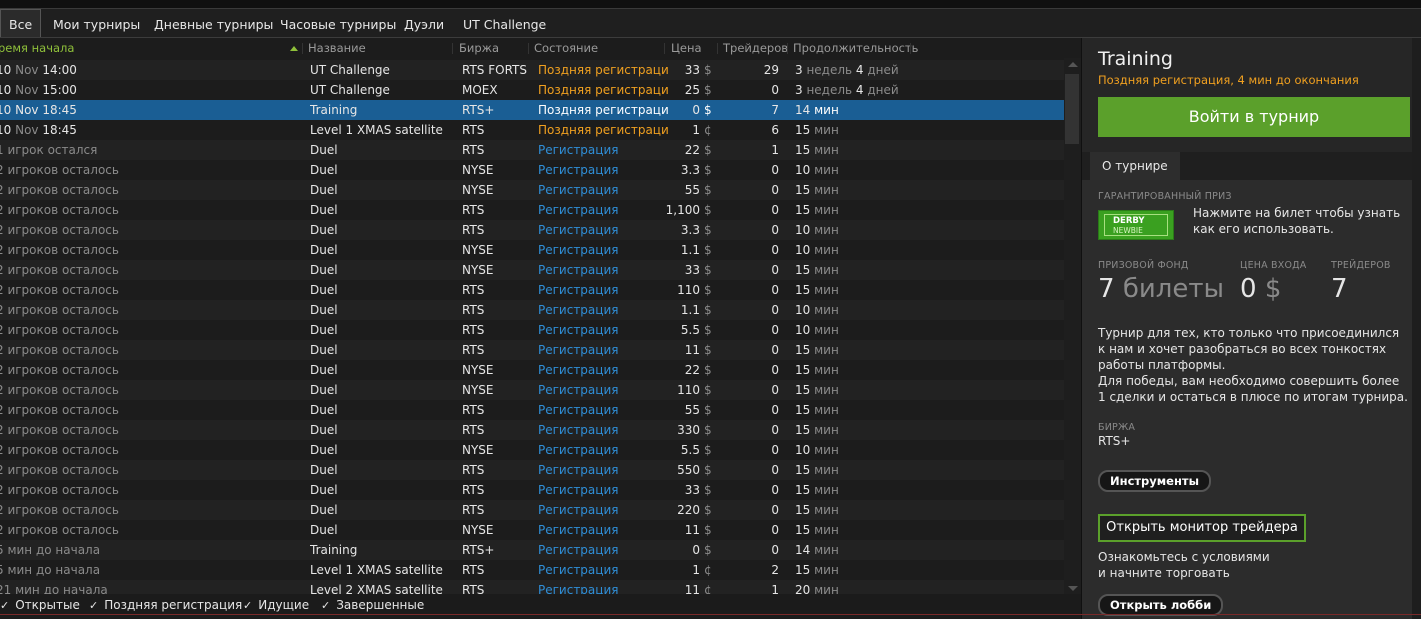  Describe the element at coordinates (885, 170) in the screenshot. I see `row-duration: 10 мин` at that location.